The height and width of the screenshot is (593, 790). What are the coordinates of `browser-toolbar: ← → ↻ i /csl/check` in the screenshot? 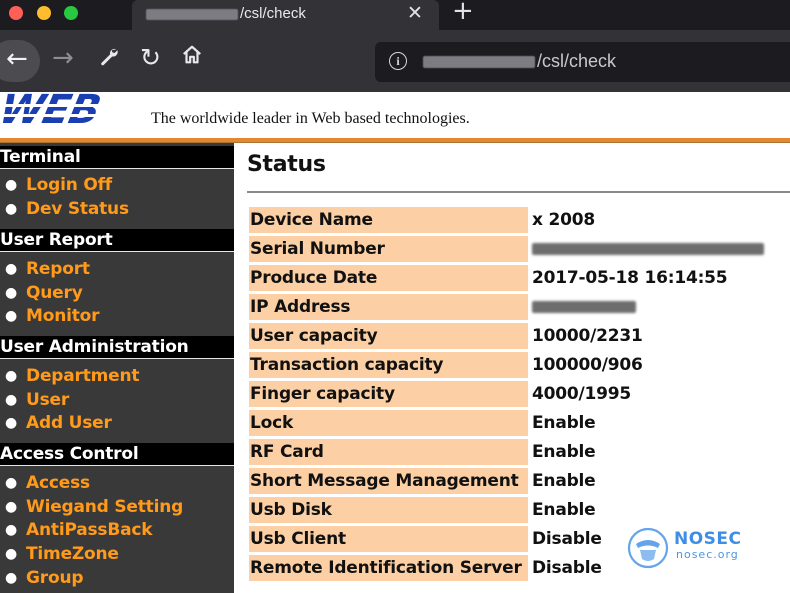 It's located at (395, 61).